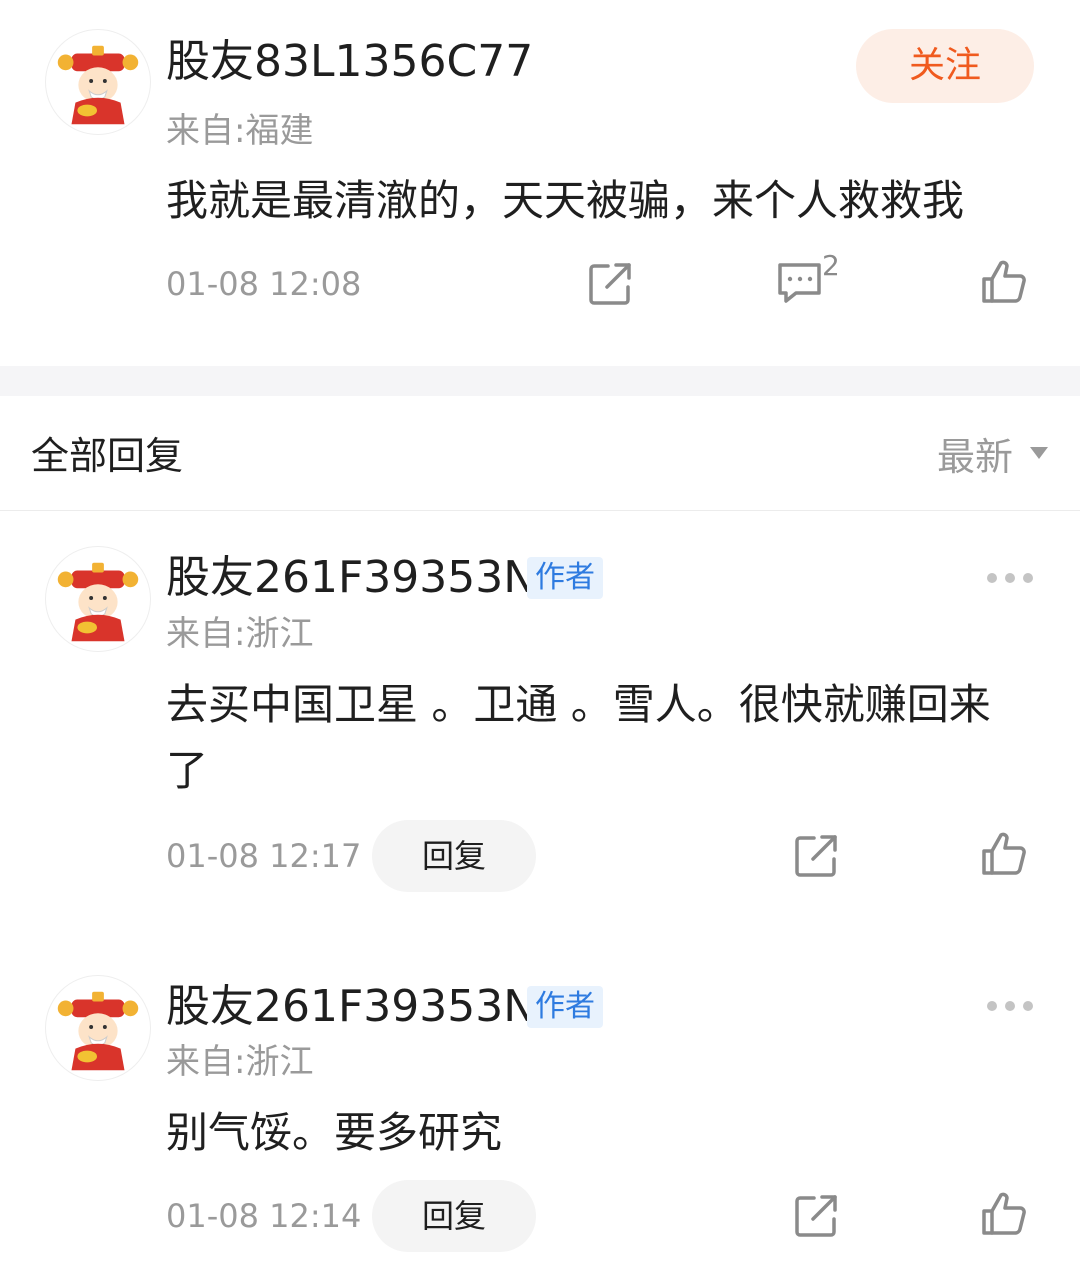  Describe the element at coordinates (264, 1216) in the screenshot. I see `reply-time: 01-08 12:14` at that location.